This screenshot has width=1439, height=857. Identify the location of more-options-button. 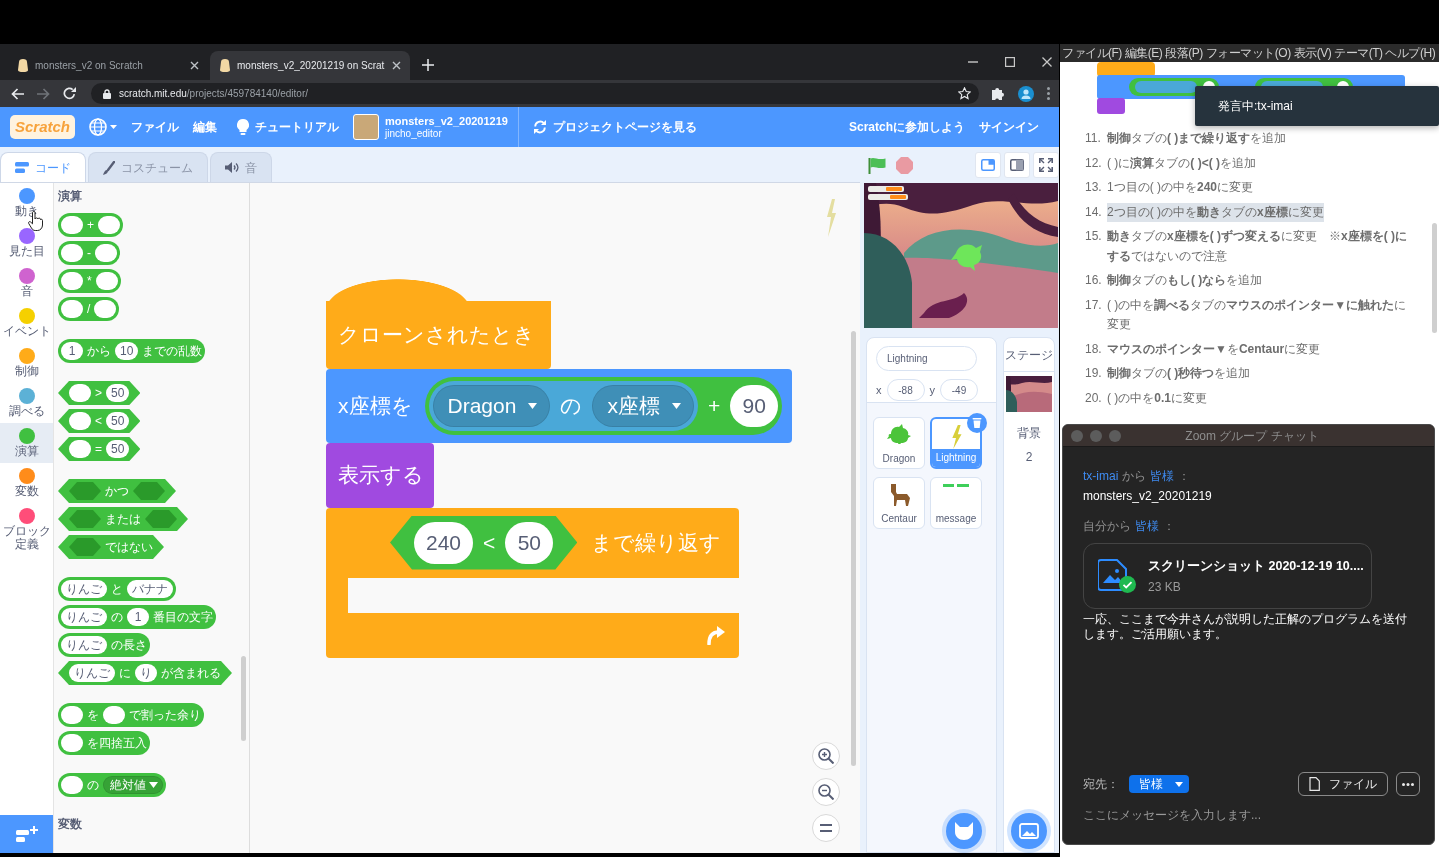
(1408, 784).